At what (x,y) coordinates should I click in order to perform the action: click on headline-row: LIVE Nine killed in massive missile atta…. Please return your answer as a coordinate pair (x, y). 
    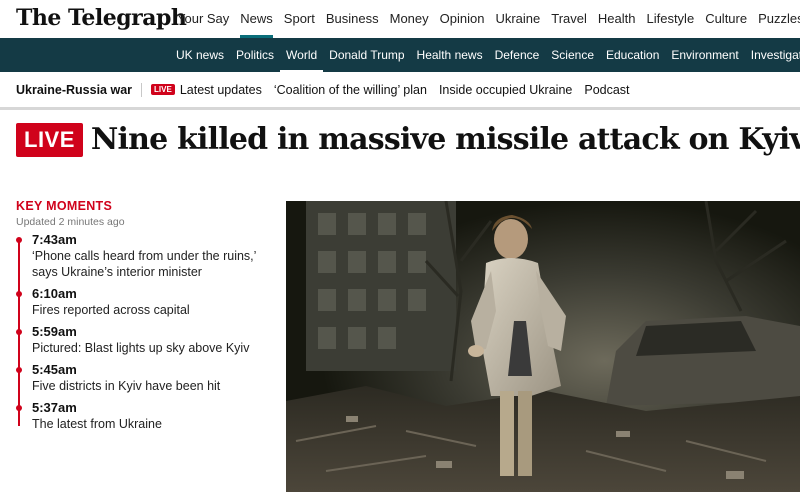
    Looking at the image, I should click on (408, 139).